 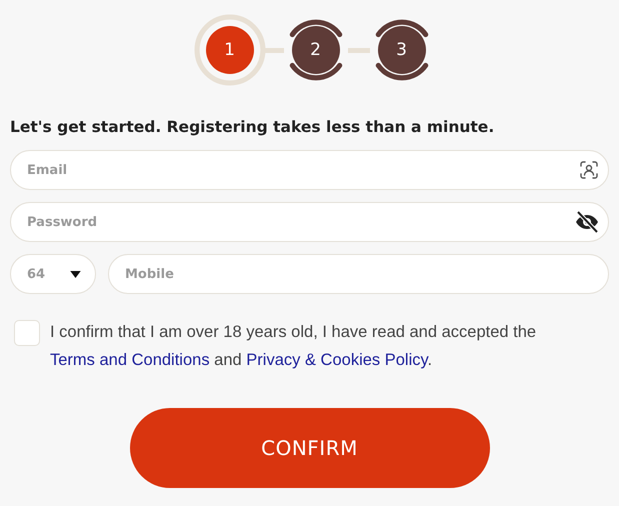 I want to click on policy-link: Terms and Conditions, so click(x=130, y=360).